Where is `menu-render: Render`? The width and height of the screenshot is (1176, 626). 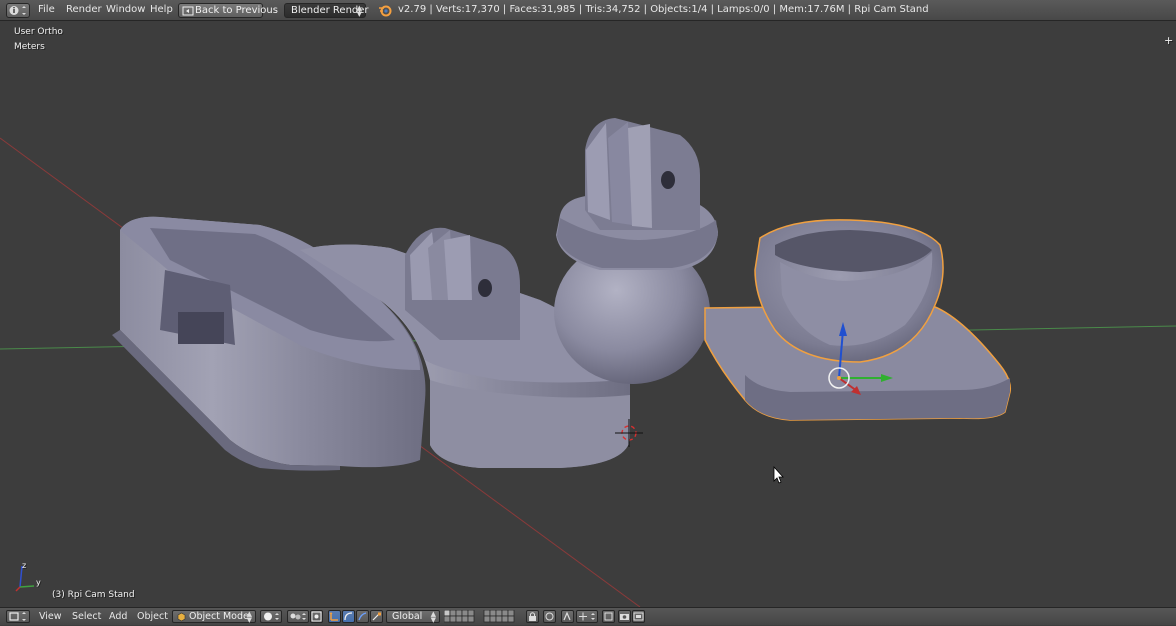 menu-render: Render is located at coordinates (84, 9).